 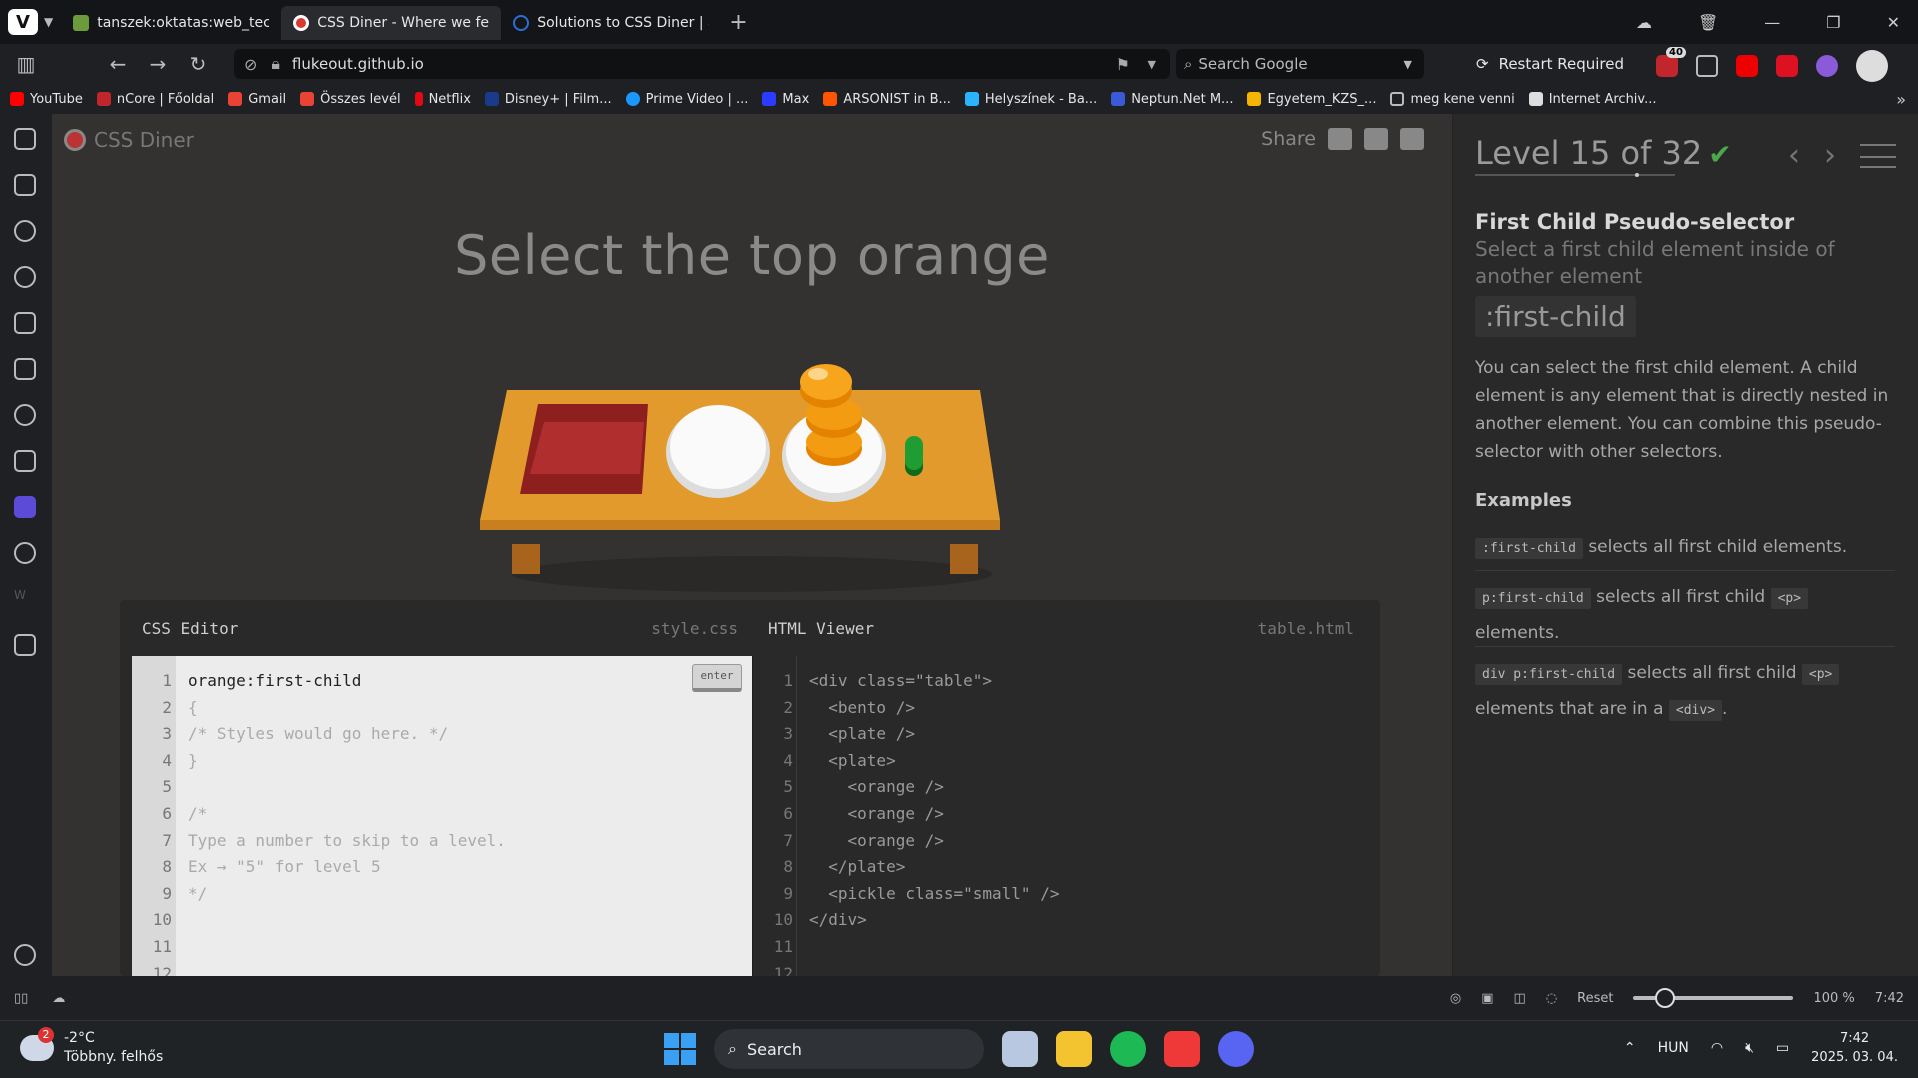 I want to click on next-level-button: ›, so click(x=1830, y=155).